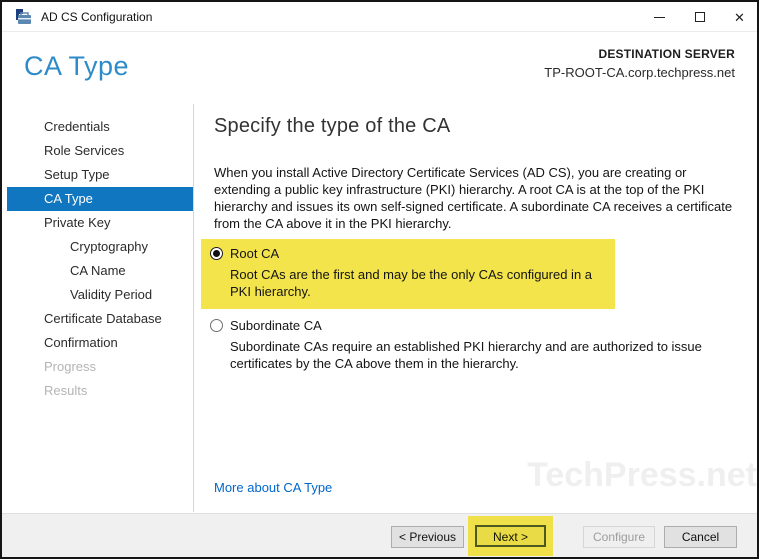  I want to click on wizard-footer: < Previous Next > Configure Cancel, so click(379, 535).